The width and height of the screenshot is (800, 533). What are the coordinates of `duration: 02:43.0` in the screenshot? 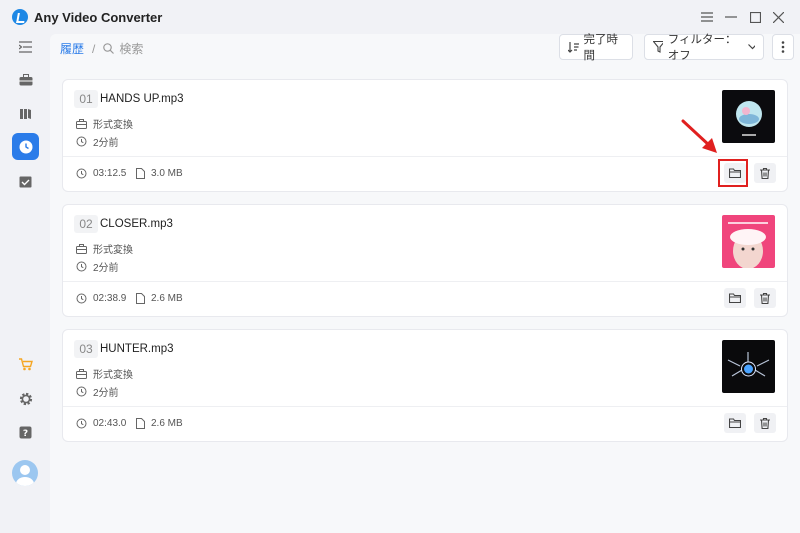 It's located at (101, 423).